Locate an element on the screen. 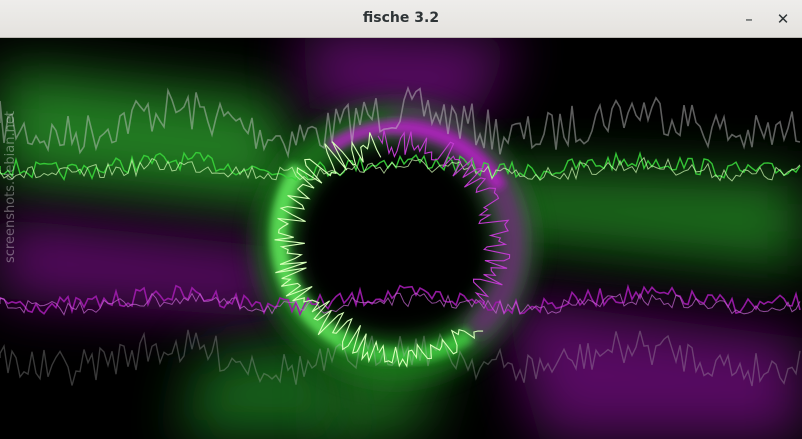 This screenshot has height=439, width=802. watermark-text: screenshots.debian.net is located at coordinates (10, 187).